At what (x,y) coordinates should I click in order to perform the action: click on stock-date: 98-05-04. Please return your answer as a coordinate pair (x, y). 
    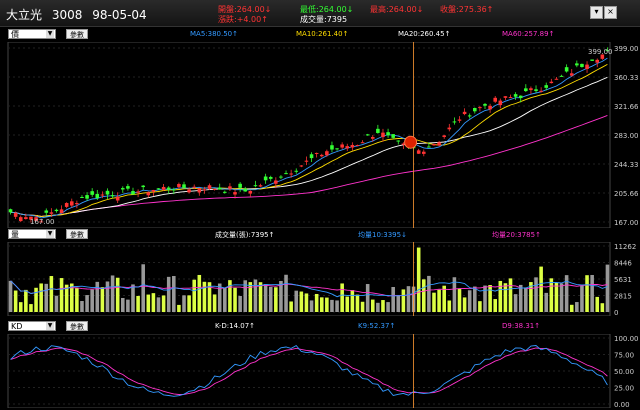
    Looking at the image, I should click on (119, 15).